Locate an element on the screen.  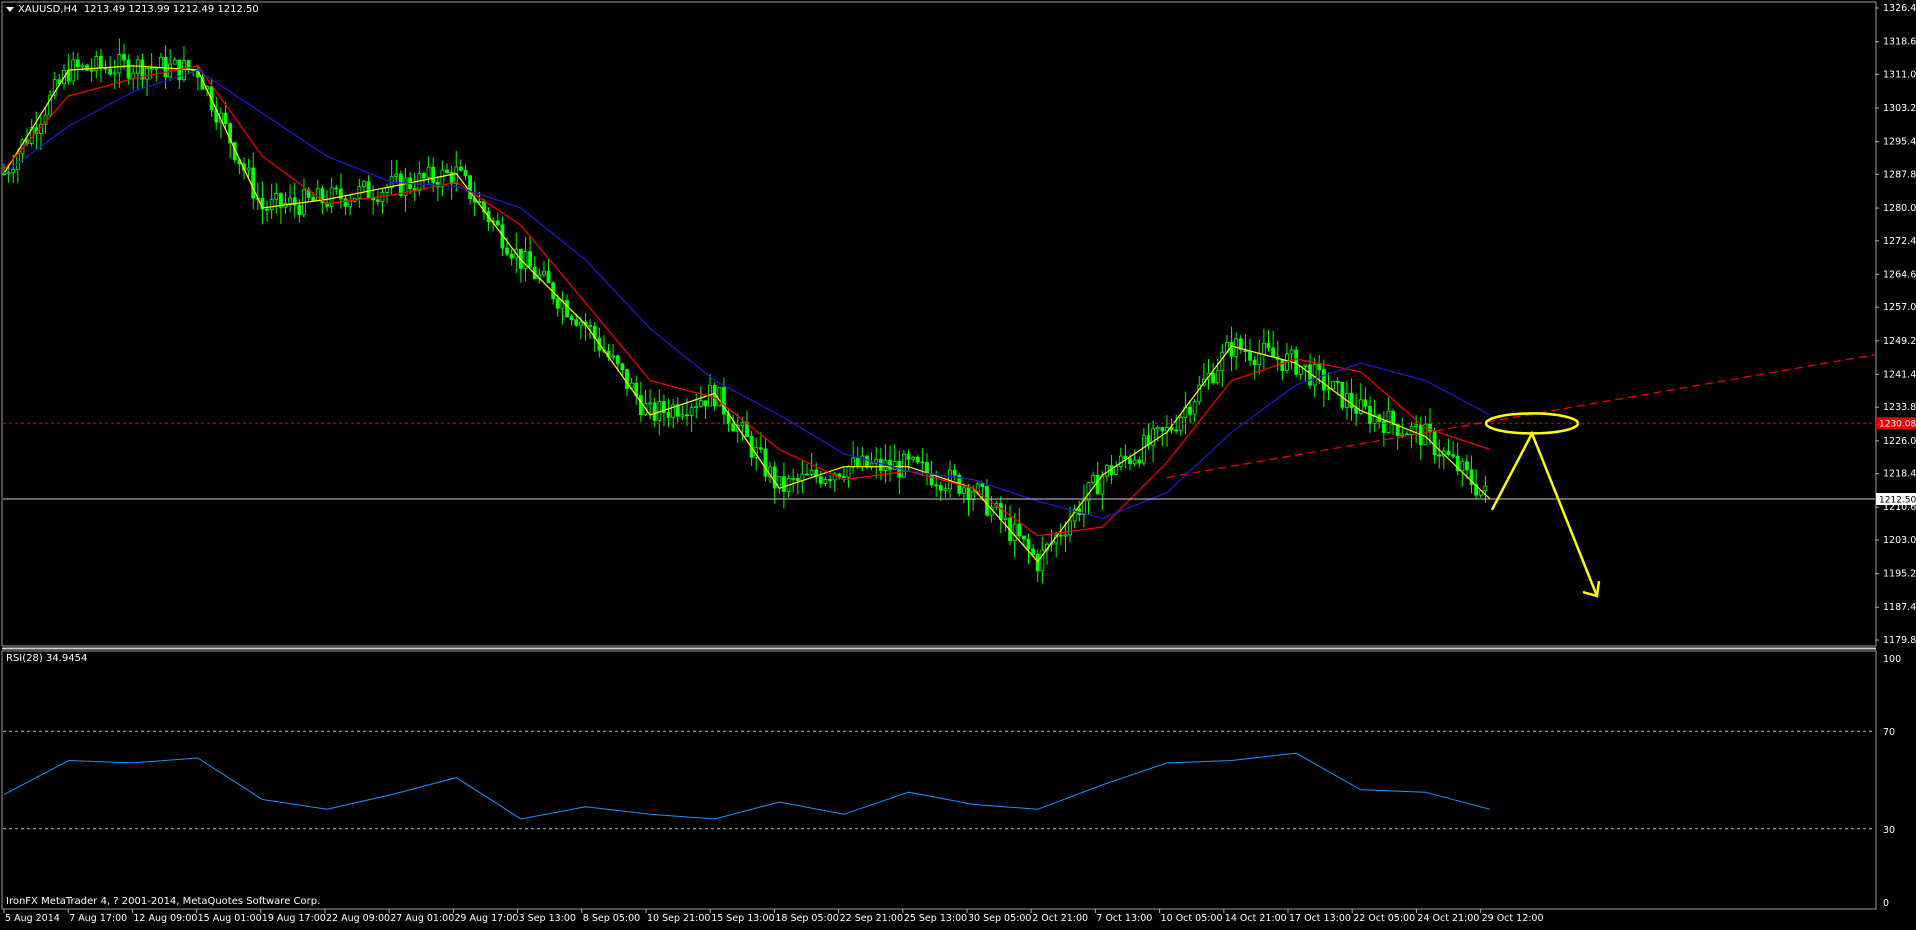
price-axis-label: 1326.40 is located at coordinates (1899, 8).